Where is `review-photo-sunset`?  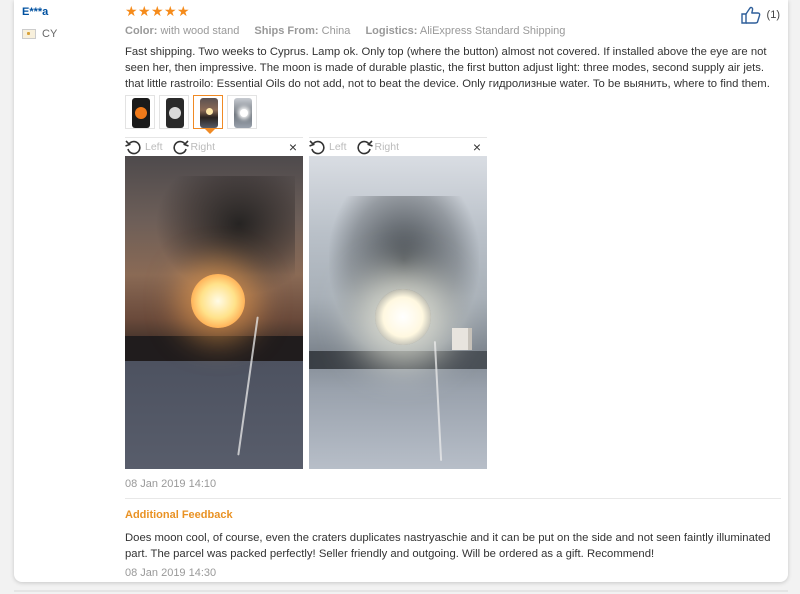 review-photo-sunset is located at coordinates (214, 312).